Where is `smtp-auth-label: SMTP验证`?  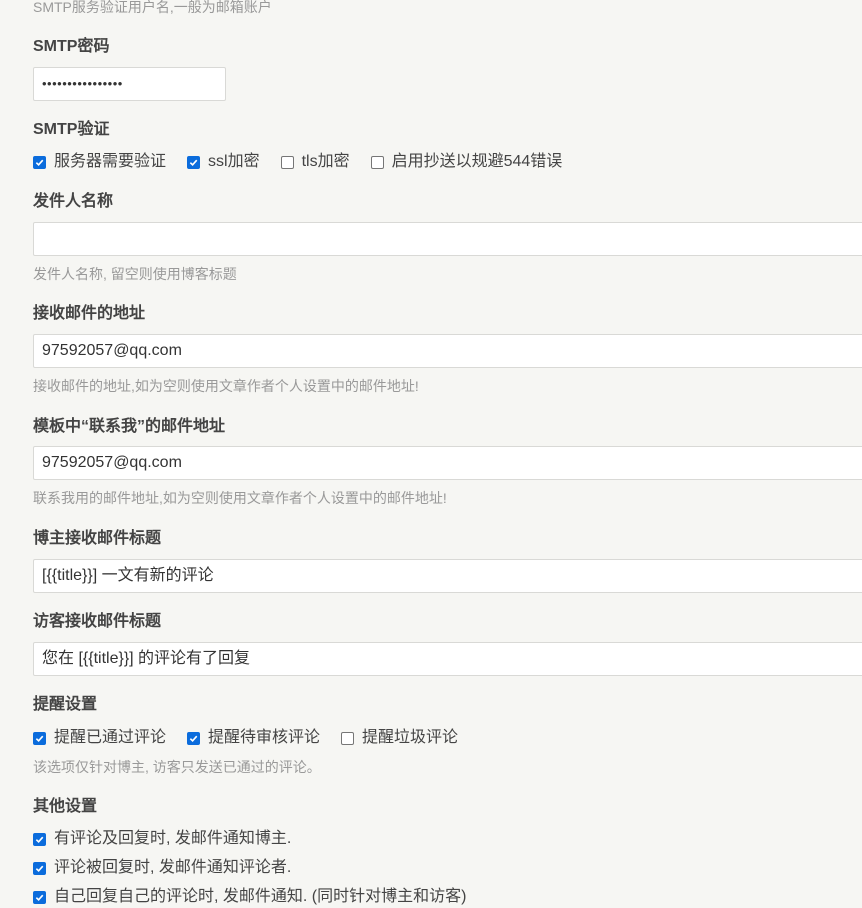
smtp-auth-label: SMTP验证 is located at coordinates (71, 129).